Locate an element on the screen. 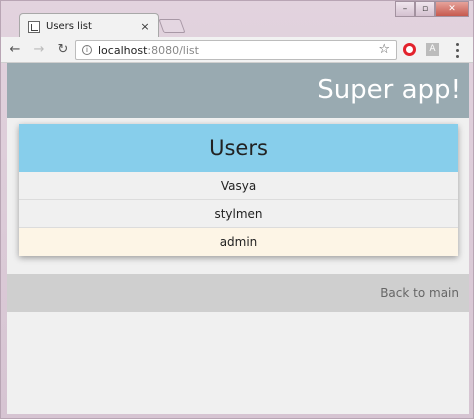  back-to-main-link: Back to main is located at coordinates (419, 293).